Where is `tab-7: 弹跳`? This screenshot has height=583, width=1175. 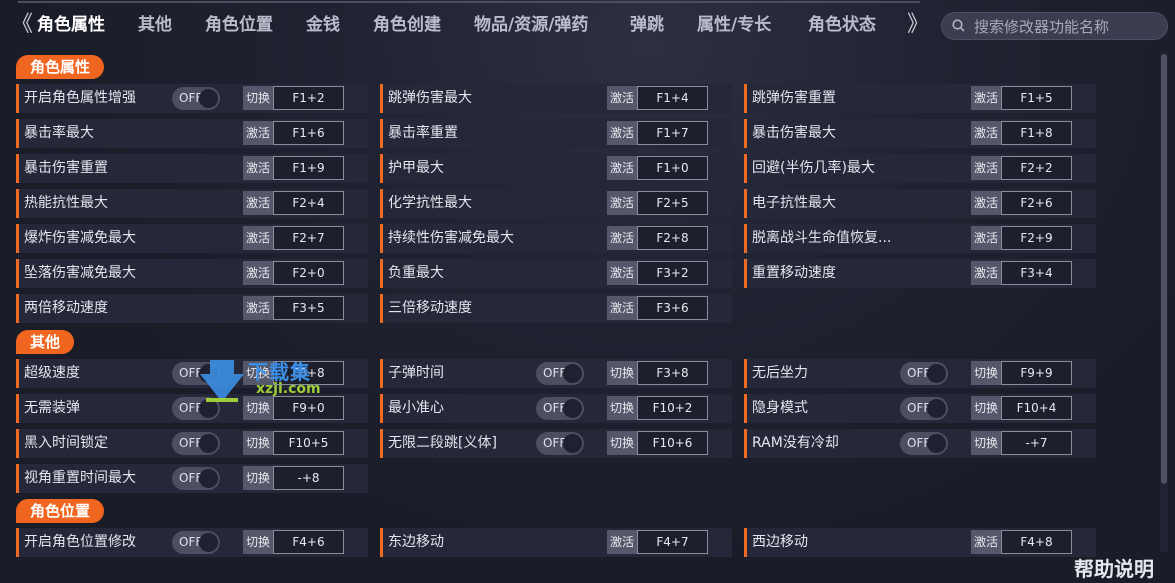
tab-7: 弹跳 is located at coordinates (647, 25).